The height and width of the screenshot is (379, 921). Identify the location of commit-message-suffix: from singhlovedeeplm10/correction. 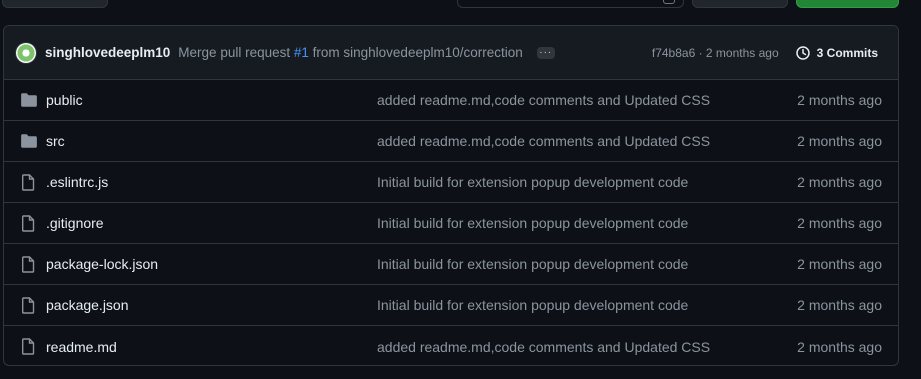
(415, 52).